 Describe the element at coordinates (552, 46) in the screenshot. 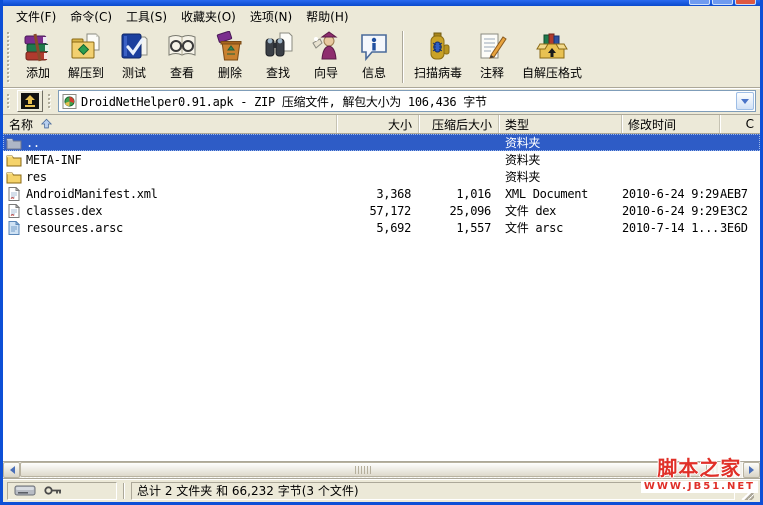

I see `sfx-icon` at that location.